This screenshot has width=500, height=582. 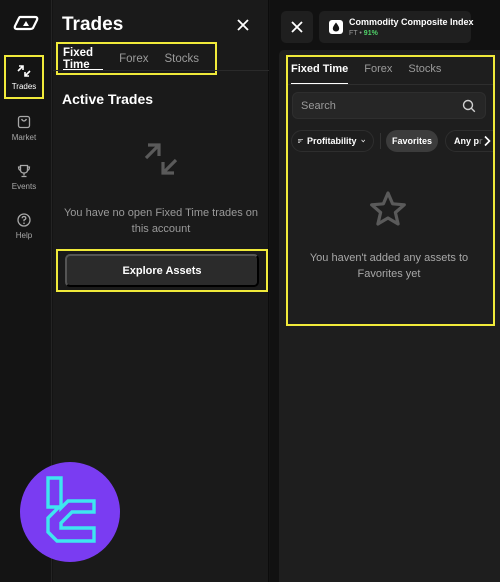 What do you see at coordinates (411, 22) in the screenshot?
I see `asset-name: Commodity Composite Index` at bounding box center [411, 22].